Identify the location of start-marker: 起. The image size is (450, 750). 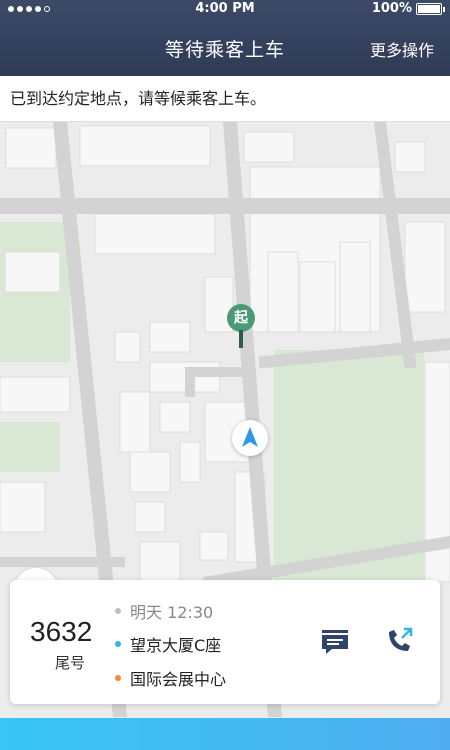
(241, 326).